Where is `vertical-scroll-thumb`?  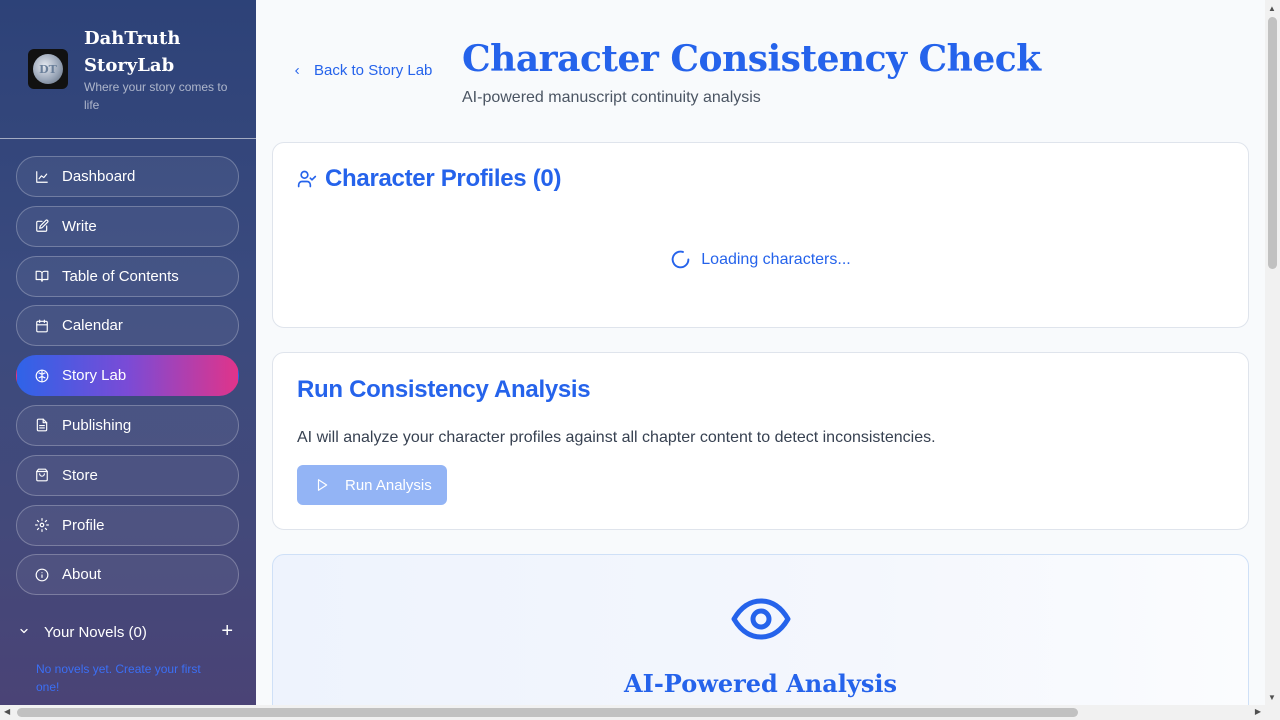
vertical-scroll-thumb is located at coordinates (1272, 143).